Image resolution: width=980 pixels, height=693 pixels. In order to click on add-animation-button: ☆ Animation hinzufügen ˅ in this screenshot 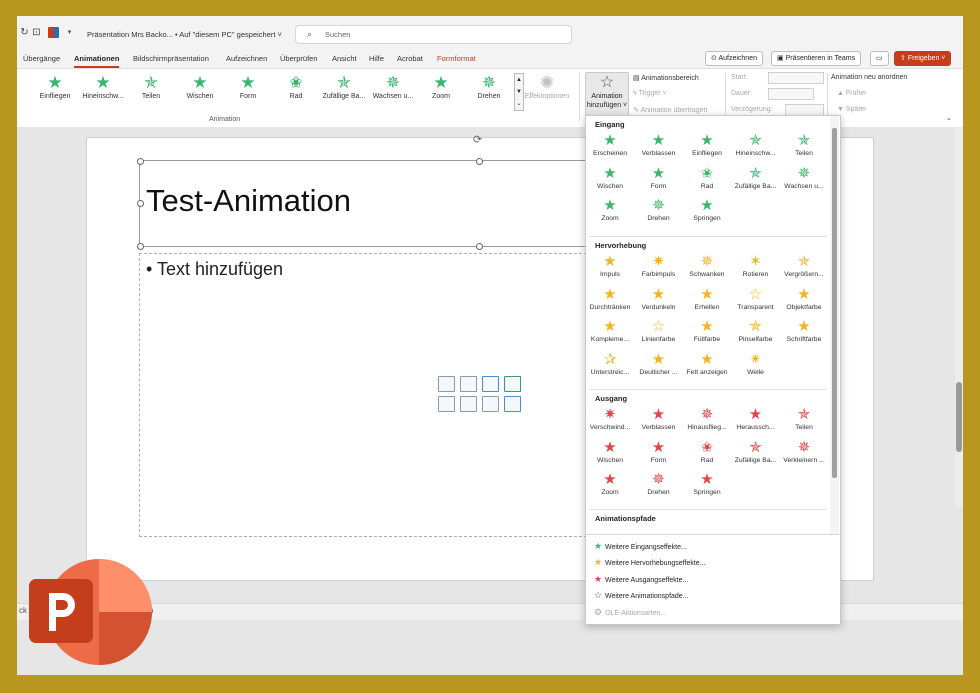, I will do `click(607, 95)`.